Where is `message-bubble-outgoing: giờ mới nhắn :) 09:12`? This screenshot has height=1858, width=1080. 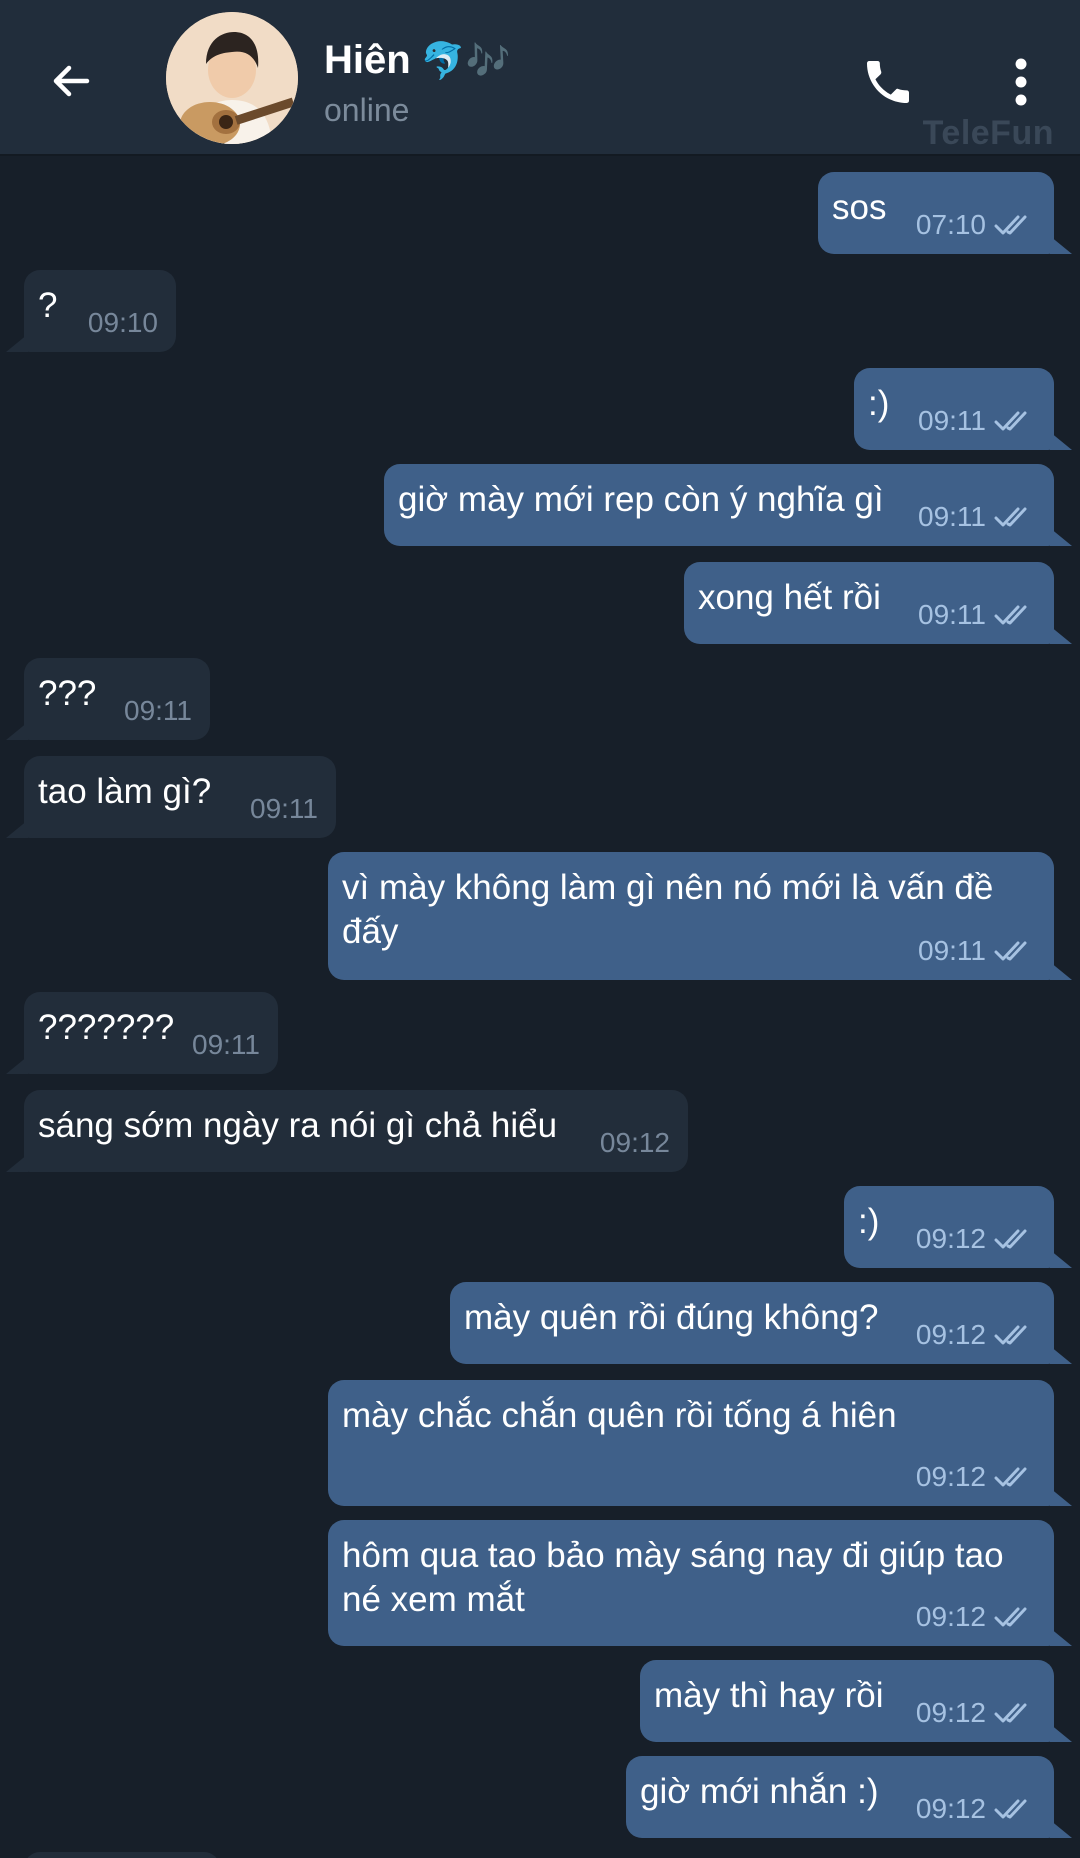 message-bubble-outgoing: giờ mới nhắn :) 09:12 is located at coordinates (849, 1797).